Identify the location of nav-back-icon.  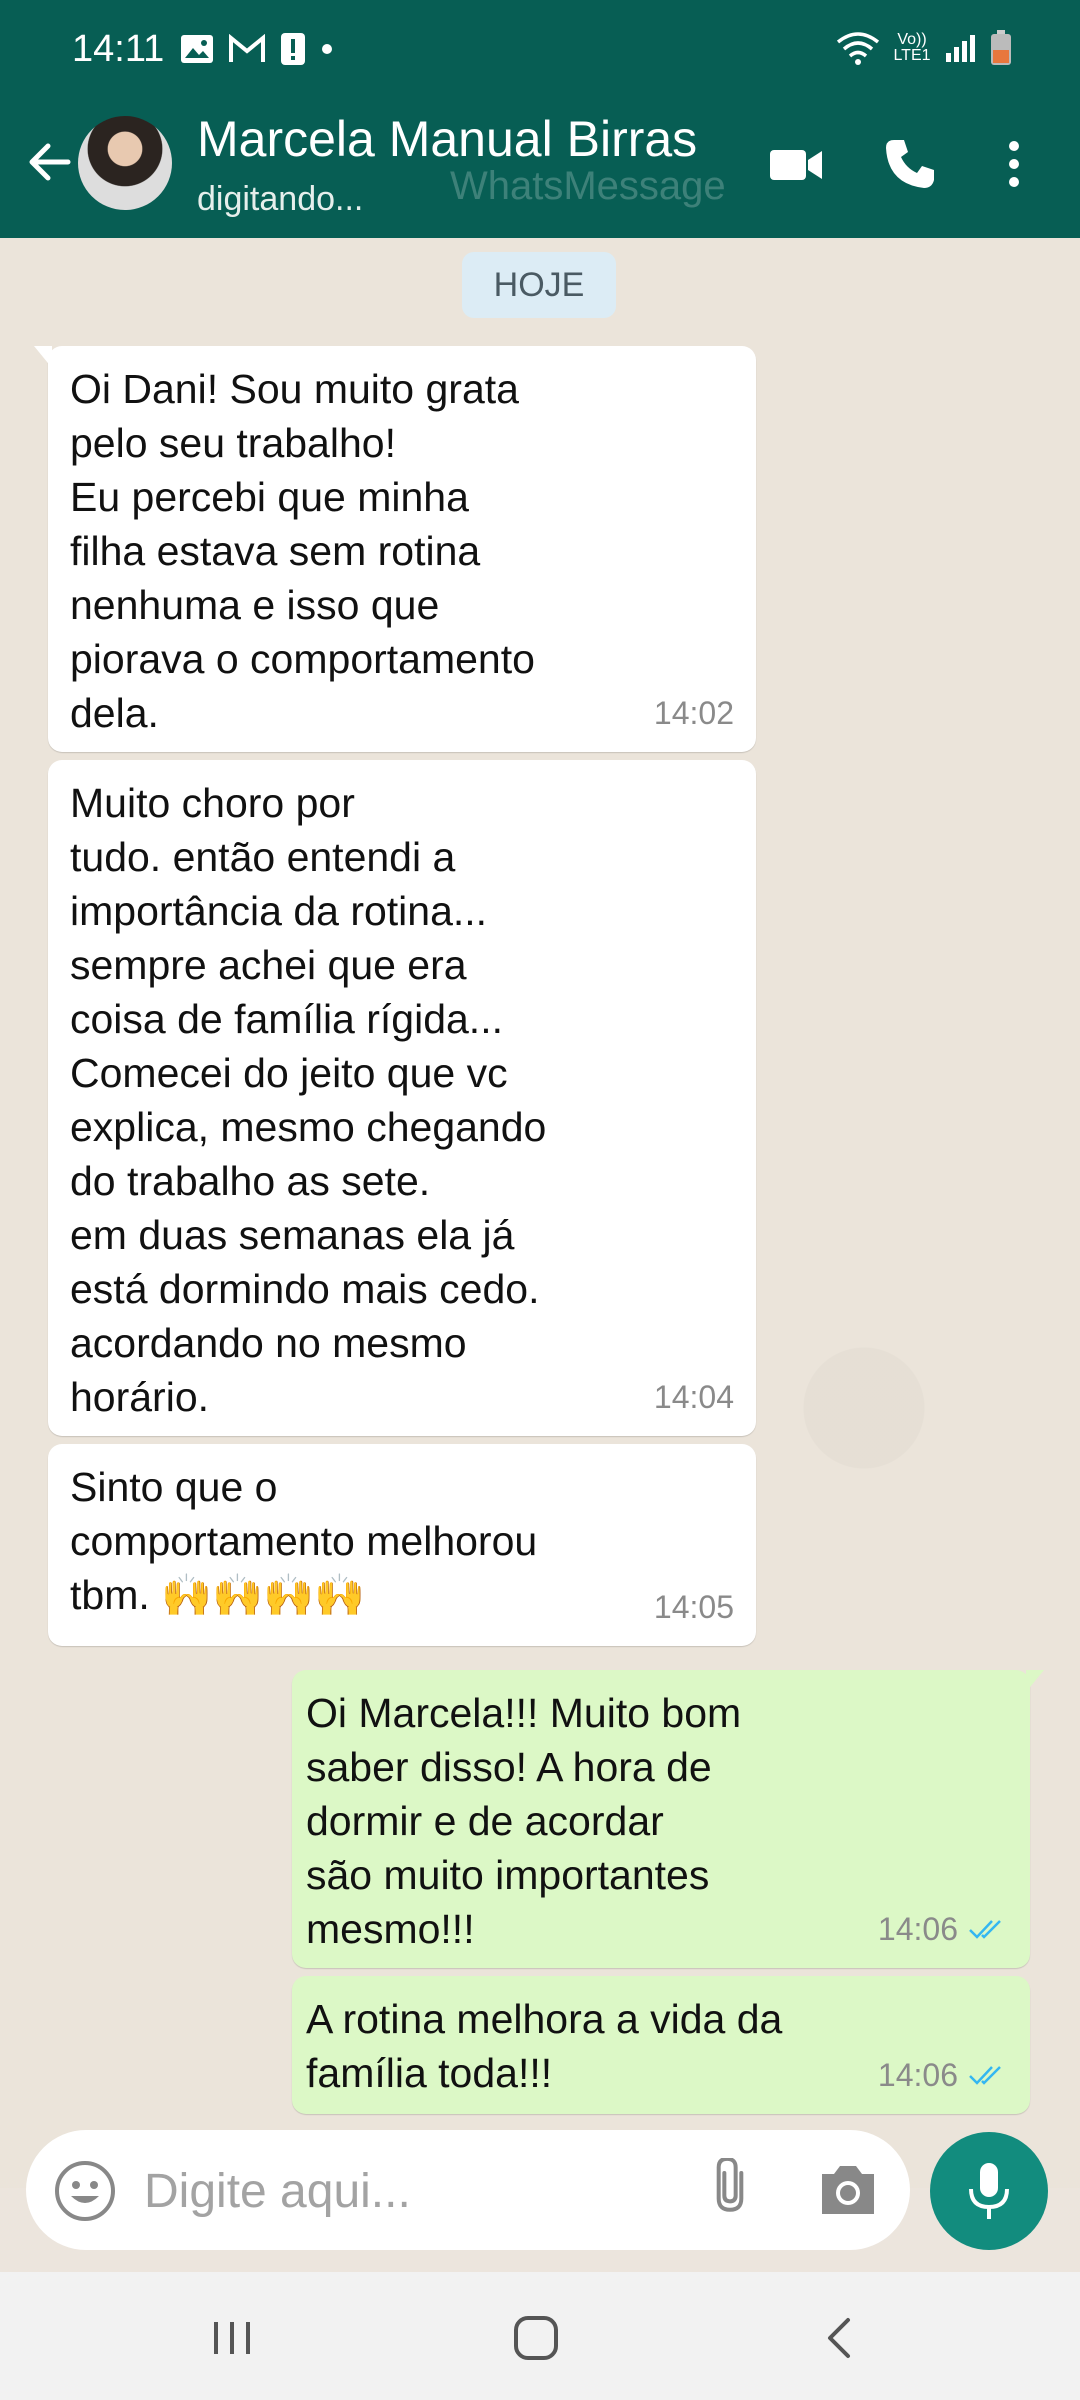
(840, 2338).